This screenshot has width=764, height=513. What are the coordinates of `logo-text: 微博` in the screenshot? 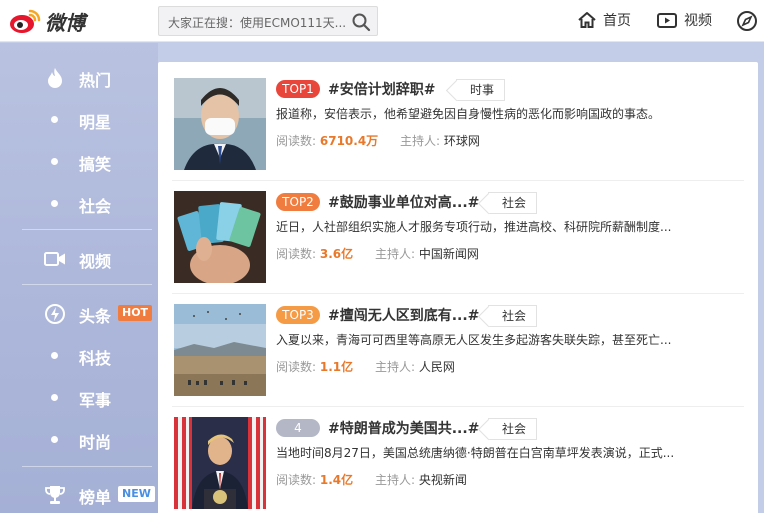 It's located at (65, 22).